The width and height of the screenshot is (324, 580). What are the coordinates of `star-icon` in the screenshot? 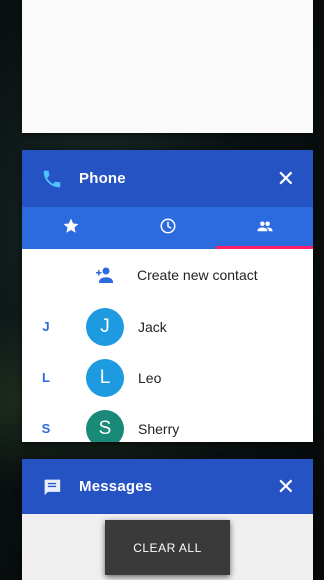 It's located at (71, 228).